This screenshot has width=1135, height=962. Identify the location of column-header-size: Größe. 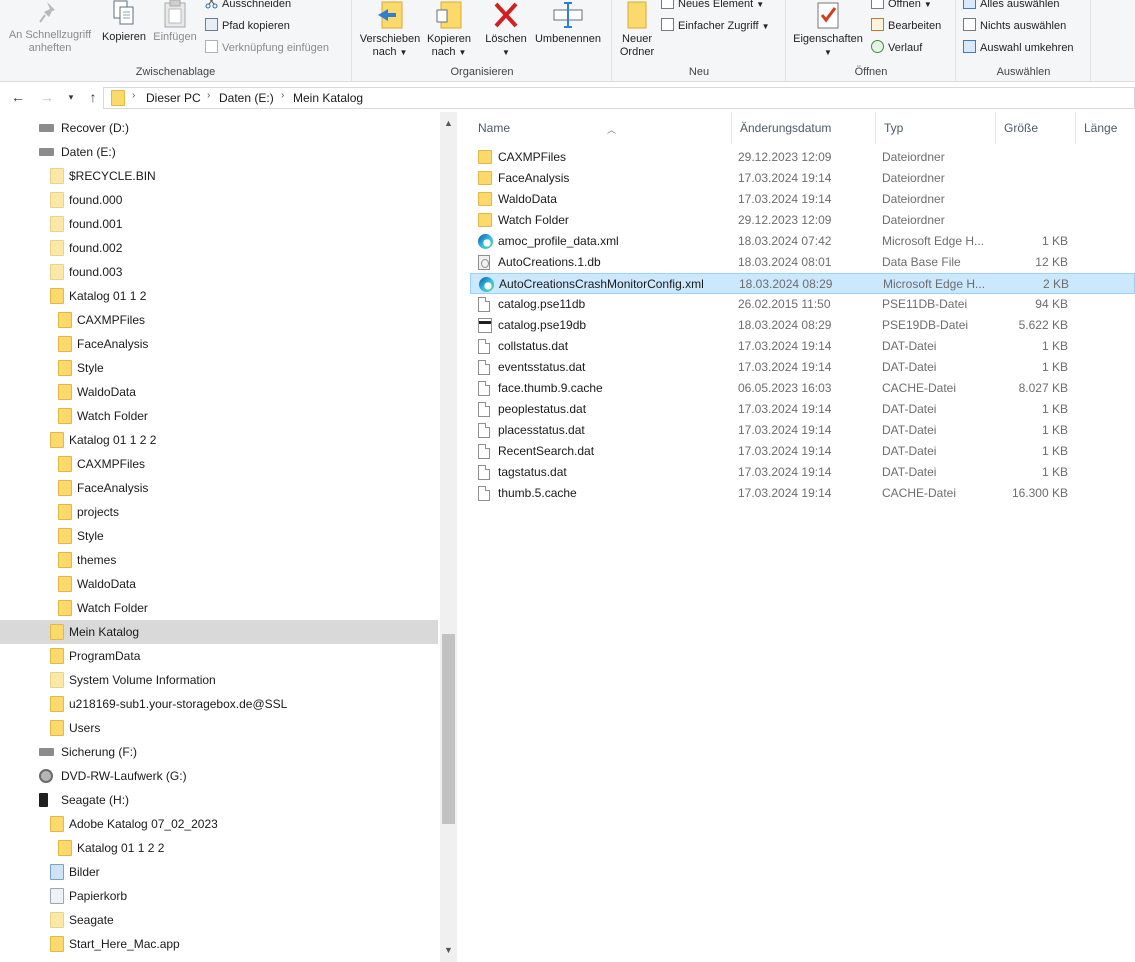
(1036, 128).